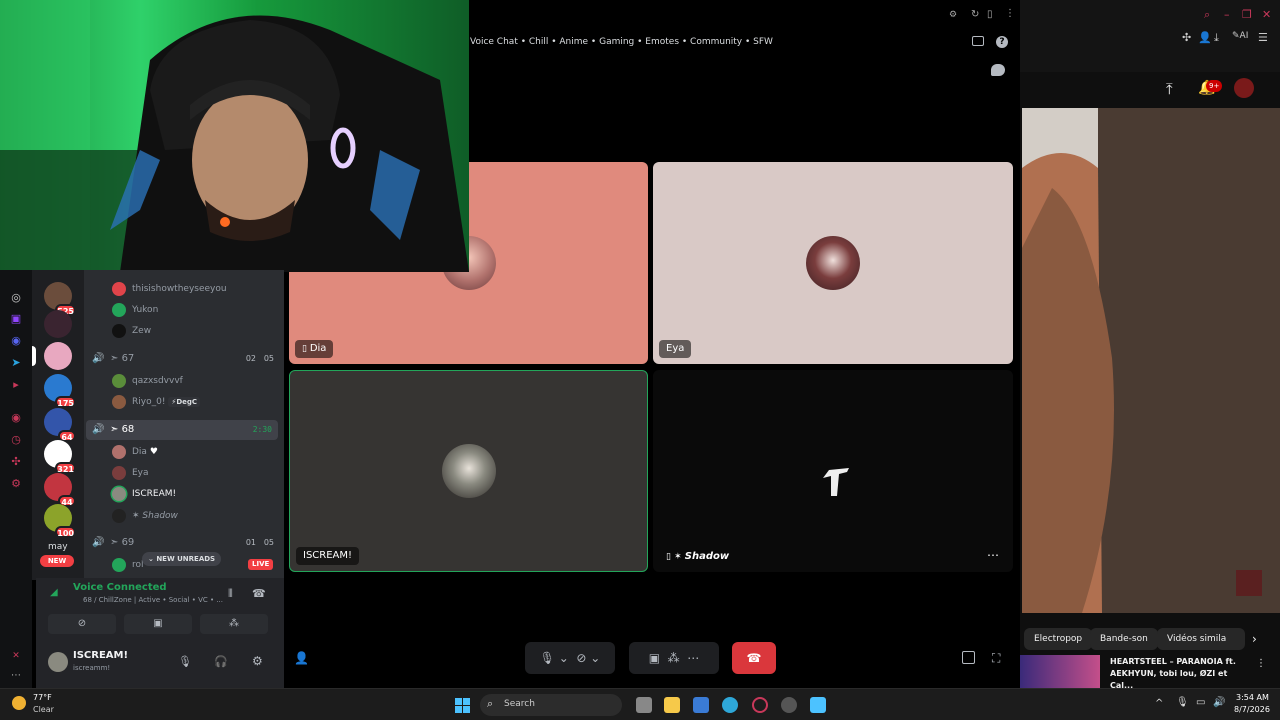 This screenshot has height=720, width=1280. What do you see at coordinates (259, 593) in the screenshot?
I see `disconnect-icon: ☎` at bounding box center [259, 593].